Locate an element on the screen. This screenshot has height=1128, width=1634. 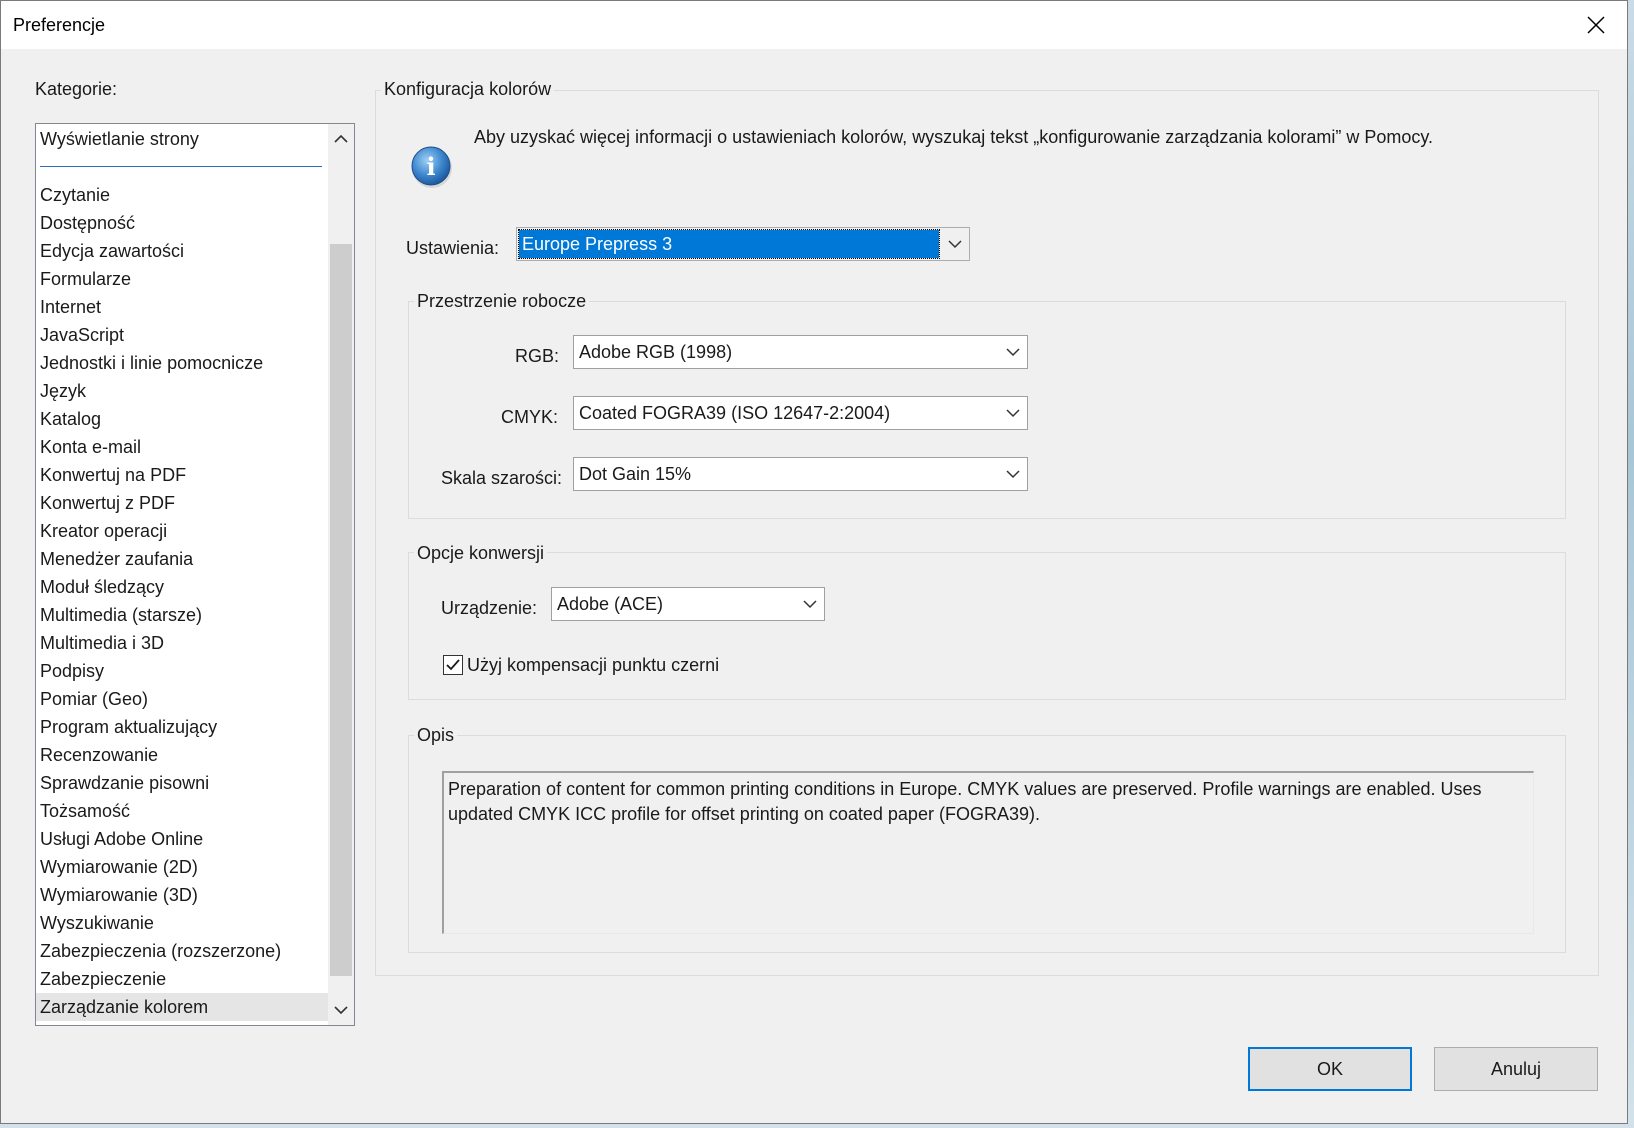
working-spaces-title: Przestrzenie robocze is located at coordinates (502, 301).